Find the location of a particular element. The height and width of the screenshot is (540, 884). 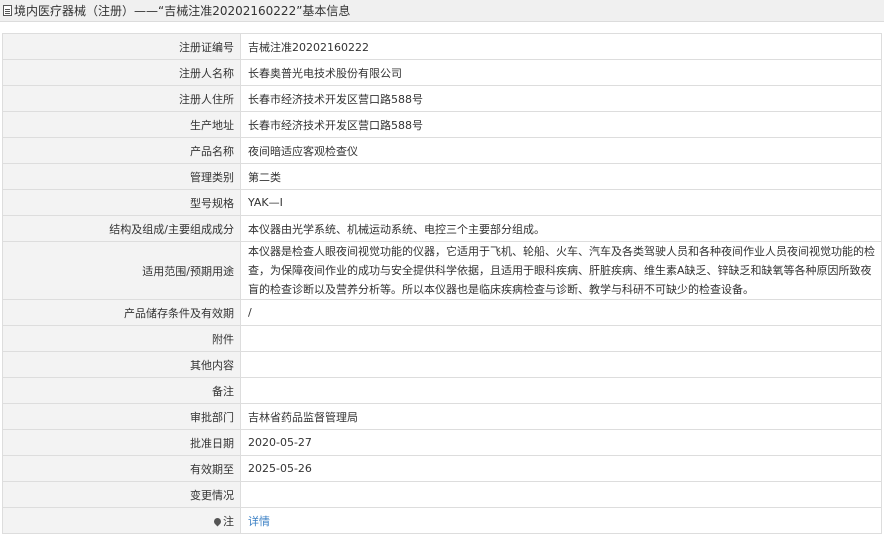

note-value-cell: 详情 is located at coordinates (561, 520).